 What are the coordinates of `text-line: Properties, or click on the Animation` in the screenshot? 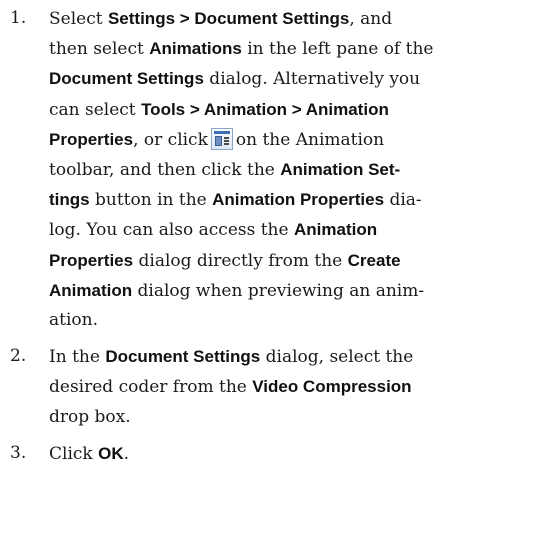 It's located at (299, 140).